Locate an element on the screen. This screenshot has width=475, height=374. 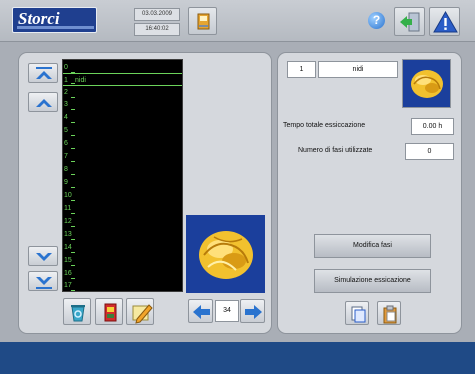
phases-used-value: 0 is located at coordinates (429, 151).